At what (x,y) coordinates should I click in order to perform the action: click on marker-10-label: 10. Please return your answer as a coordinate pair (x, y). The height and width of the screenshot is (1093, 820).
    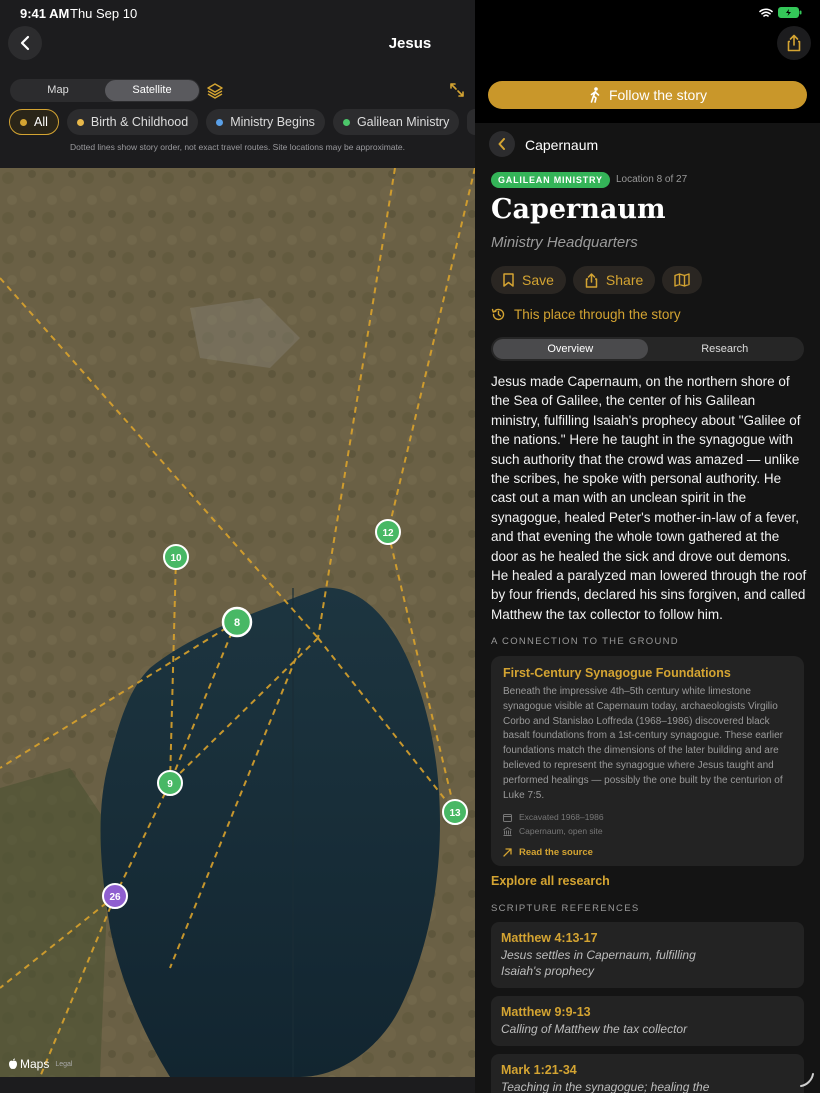
    Looking at the image, I should click on (176, 558).